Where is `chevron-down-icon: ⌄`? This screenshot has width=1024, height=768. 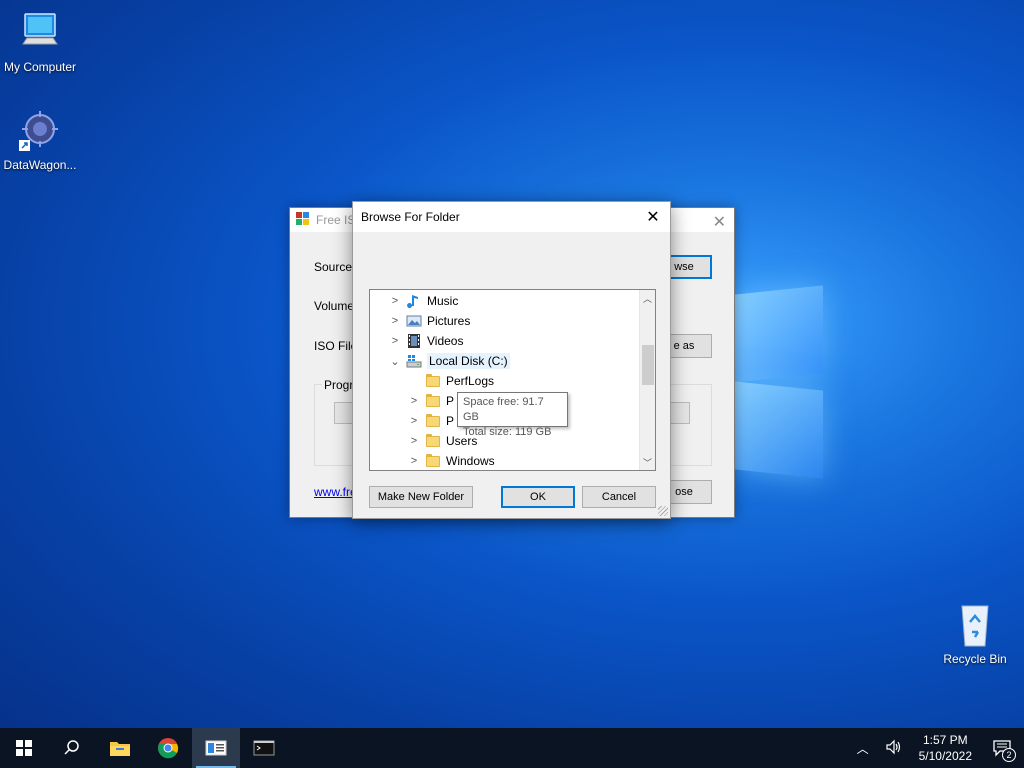
chevron-down-icon: ⌄ is located at coordinates (395, 361).